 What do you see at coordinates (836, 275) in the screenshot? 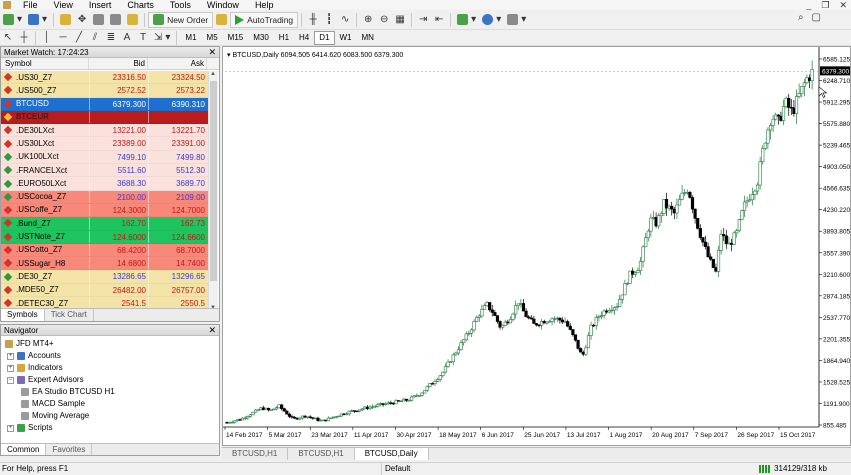
I see `y-tick-label: 3210.600` at bounding box center [836, 275].